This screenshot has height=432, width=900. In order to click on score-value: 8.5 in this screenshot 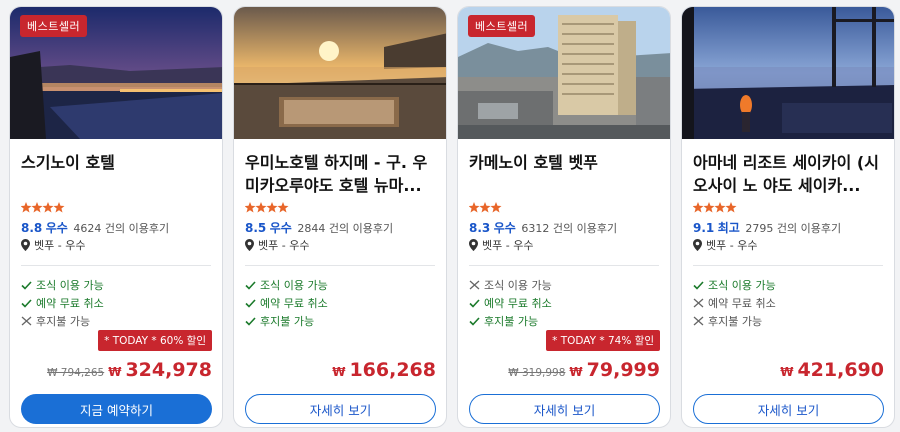, I will do `click(256, 228)`.